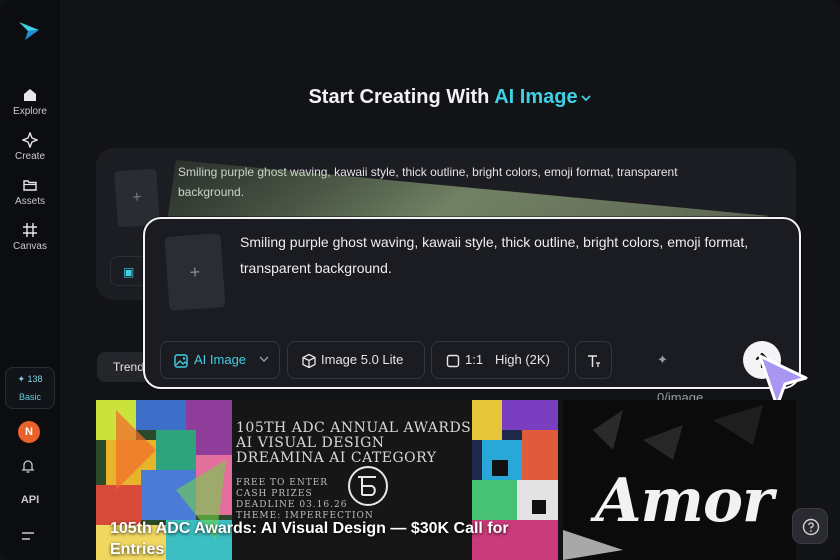 The width and height of the screenshot is (840, 560). I want to click on title-accent-dropdown: AI Image, so click(535, 97).